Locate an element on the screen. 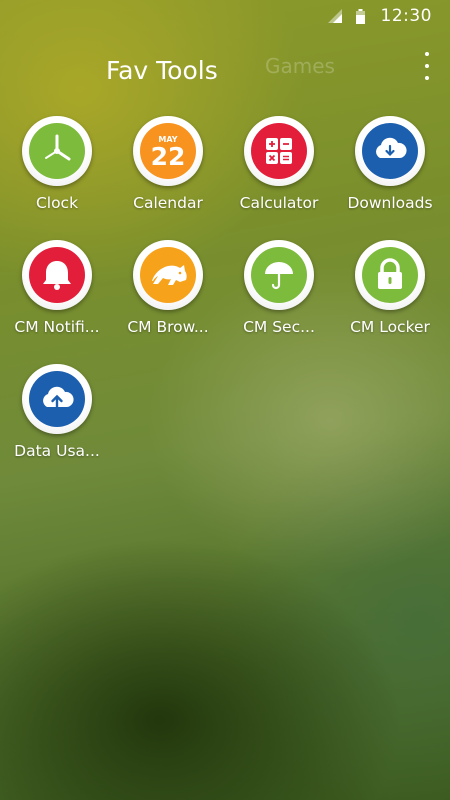 The width and height of the screenshot is (450, 800). lock-icon is located at coordinates (390, 275).